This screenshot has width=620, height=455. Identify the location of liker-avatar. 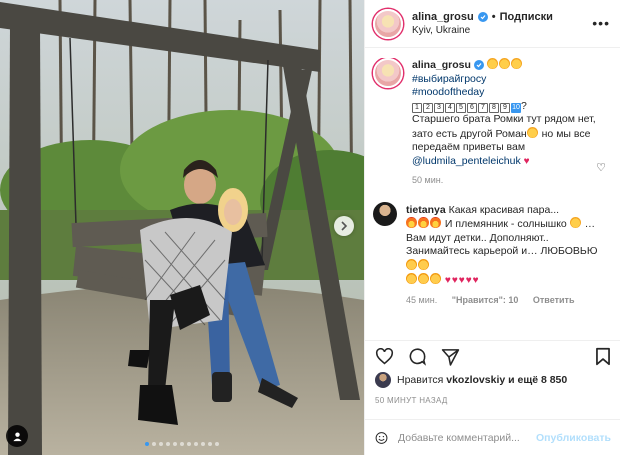
(383, 380).